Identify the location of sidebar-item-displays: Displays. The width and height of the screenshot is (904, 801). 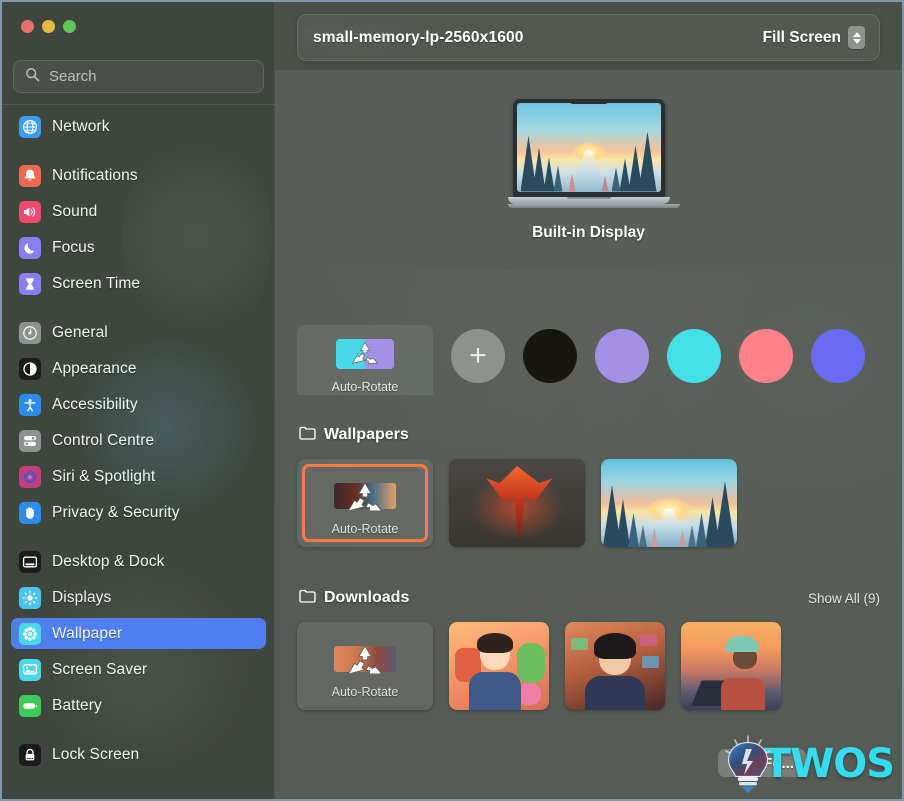
(138, 597).